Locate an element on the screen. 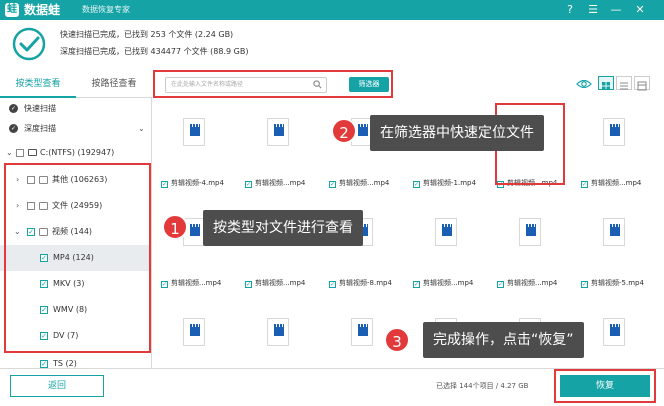 This screenshot has height=406, width=664. sidebar-item-other: › 其他 (106263) is located at coordinates (75, 180).